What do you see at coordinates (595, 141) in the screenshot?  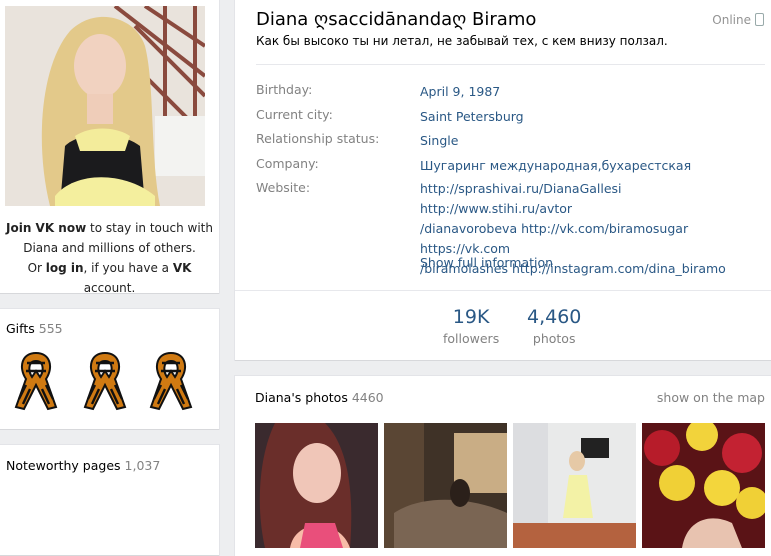 I see `relationship-link: Single` at bounding box center [595, 141].